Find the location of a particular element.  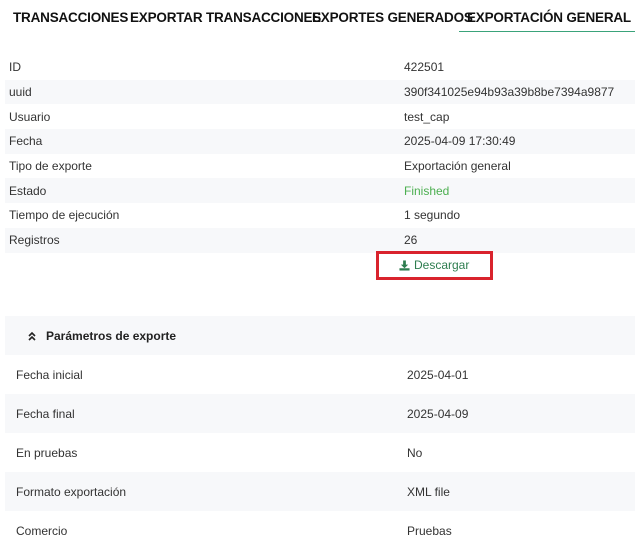

params-title: Parámetros de exporte is located at coordinates (111, 335).